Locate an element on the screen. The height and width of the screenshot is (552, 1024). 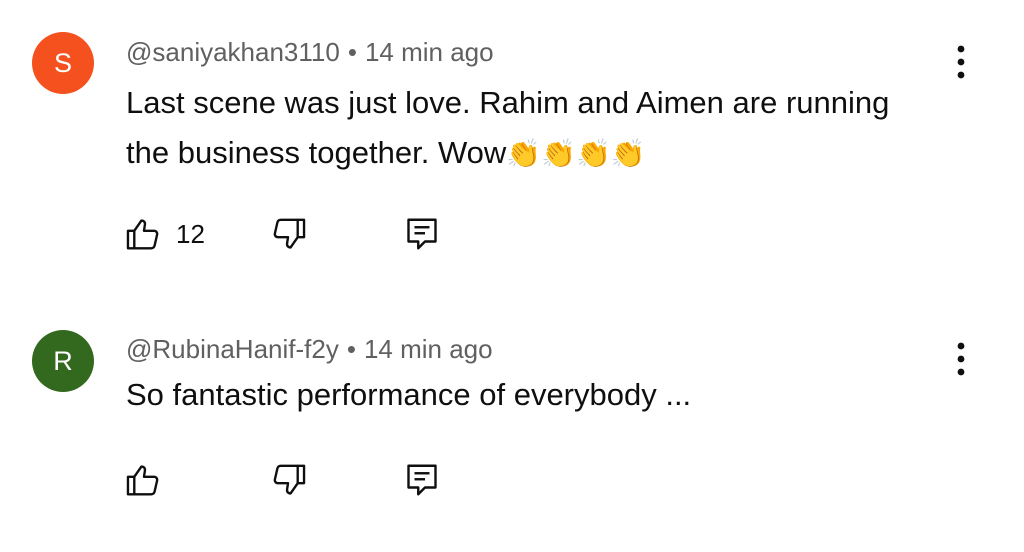
comment-username: @RubinaHanif-f2y is located at coordinates (232, 349).